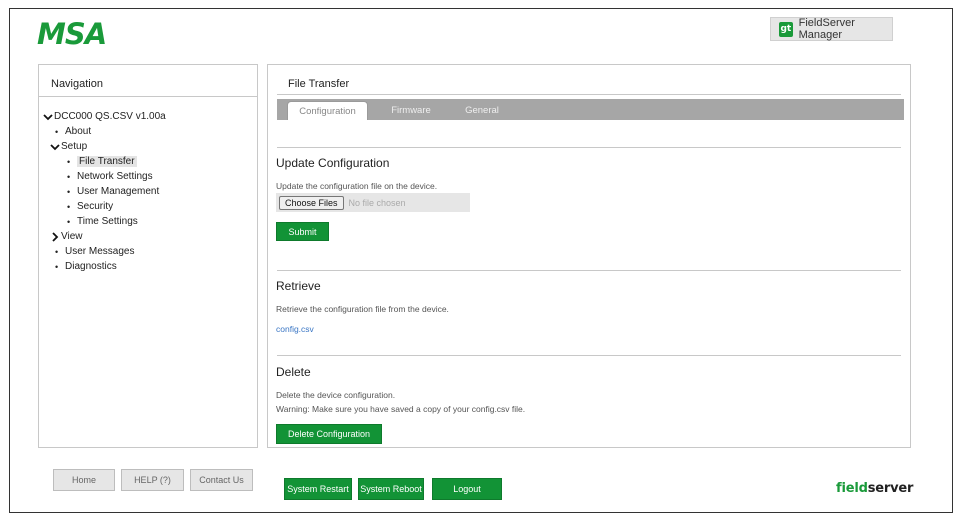  What do you see at coordinates (107, 221) in the screenshot?
I see `nav-item-label: Time Settings` at bounding box center [107, 221].